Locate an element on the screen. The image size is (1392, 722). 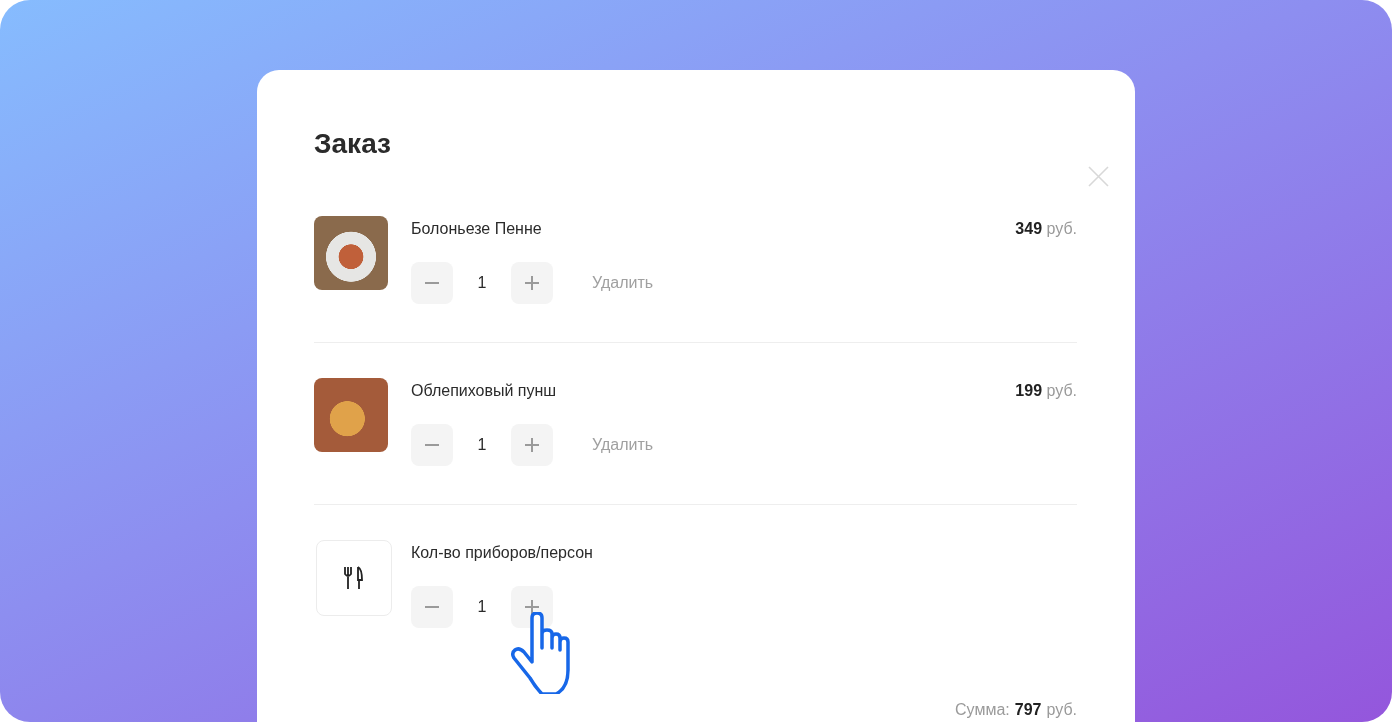
dialog-title: Заказ is located at coordinates (353, 144).